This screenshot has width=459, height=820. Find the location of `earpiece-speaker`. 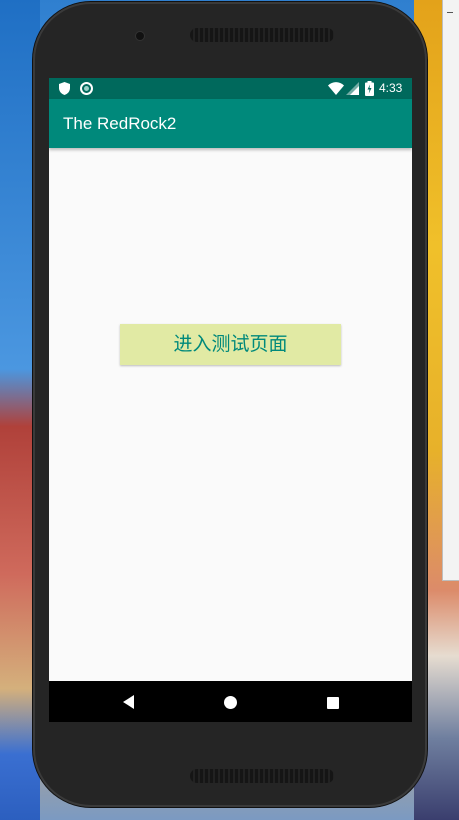

earpiece-speaker is located at coordinates (262, 35).